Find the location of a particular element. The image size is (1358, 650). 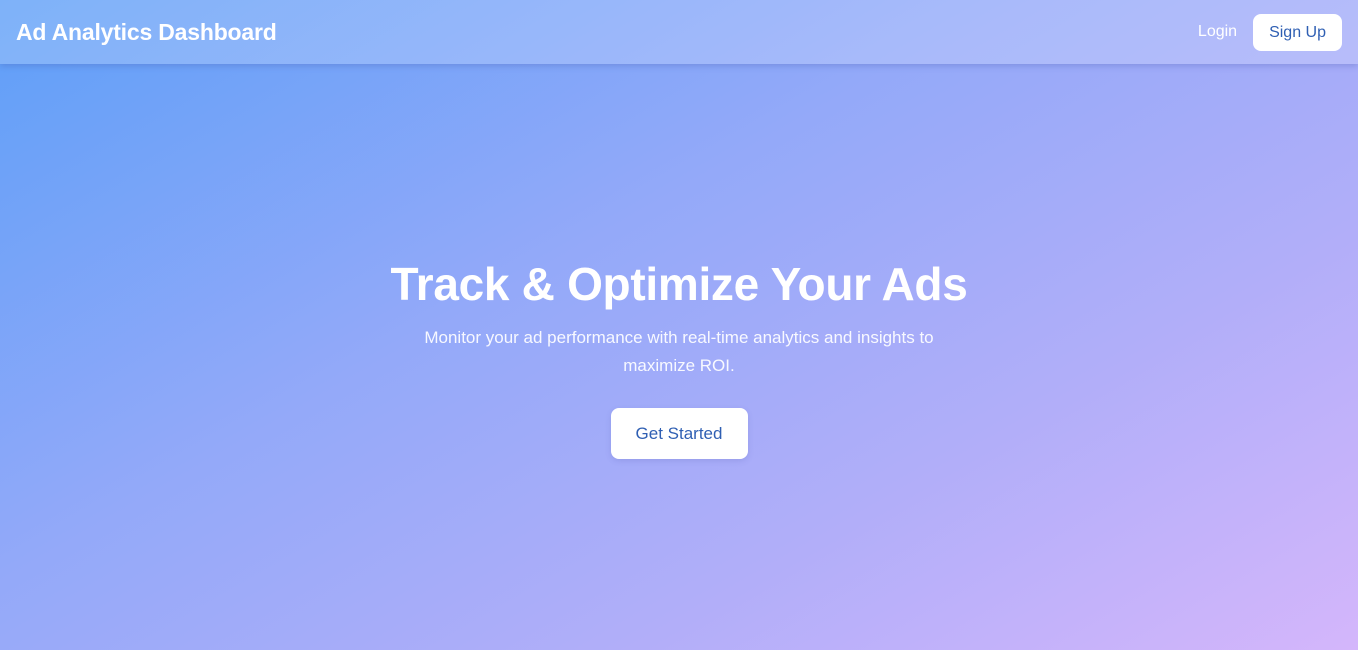

login-link: Login is located at coordinates (1217, 32).